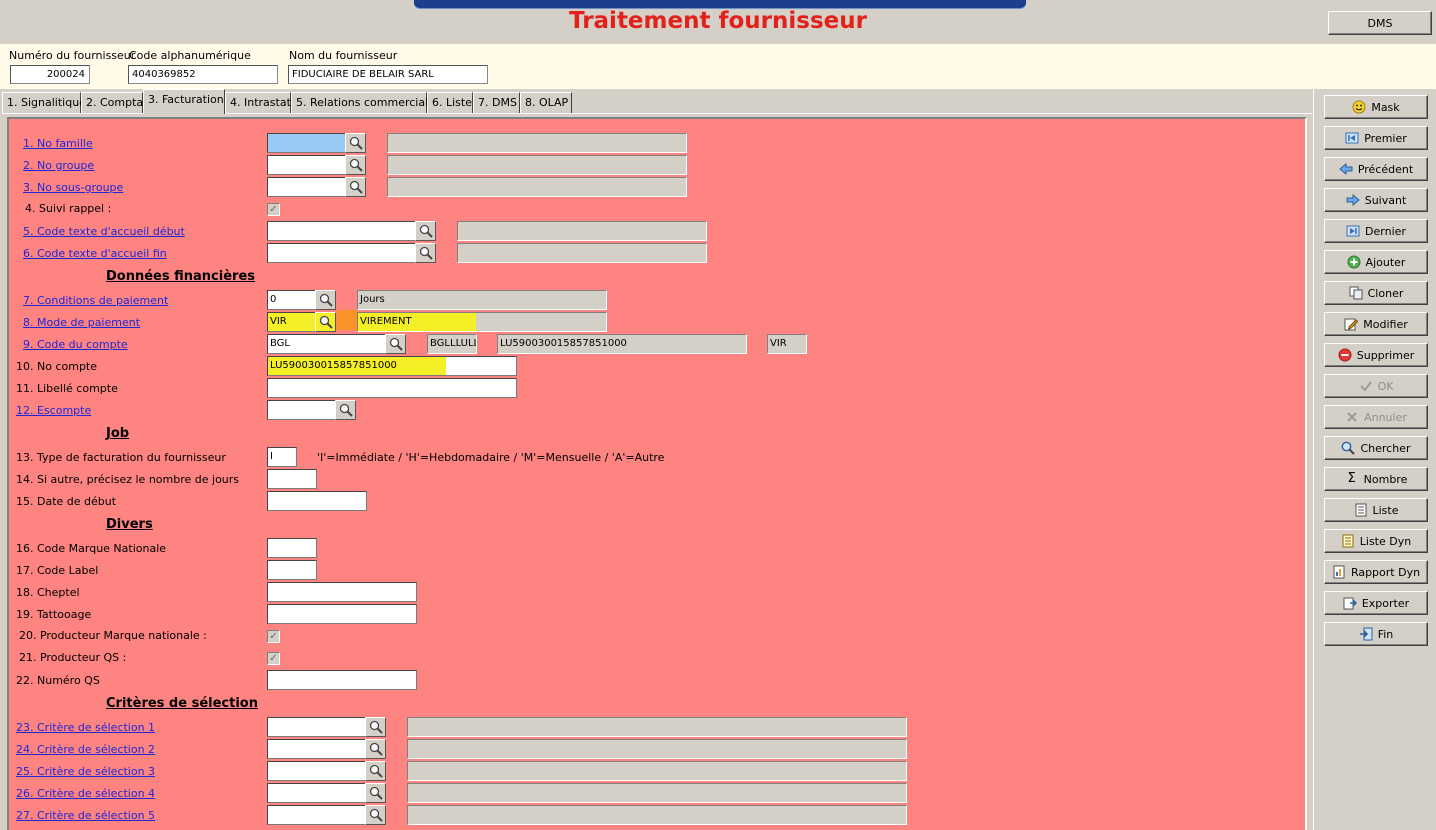  What do you see at coordinates (1376, 479) in the screenshot?
I see `nombre-button: Σ Nombre` at bounding box center [1376, 479].